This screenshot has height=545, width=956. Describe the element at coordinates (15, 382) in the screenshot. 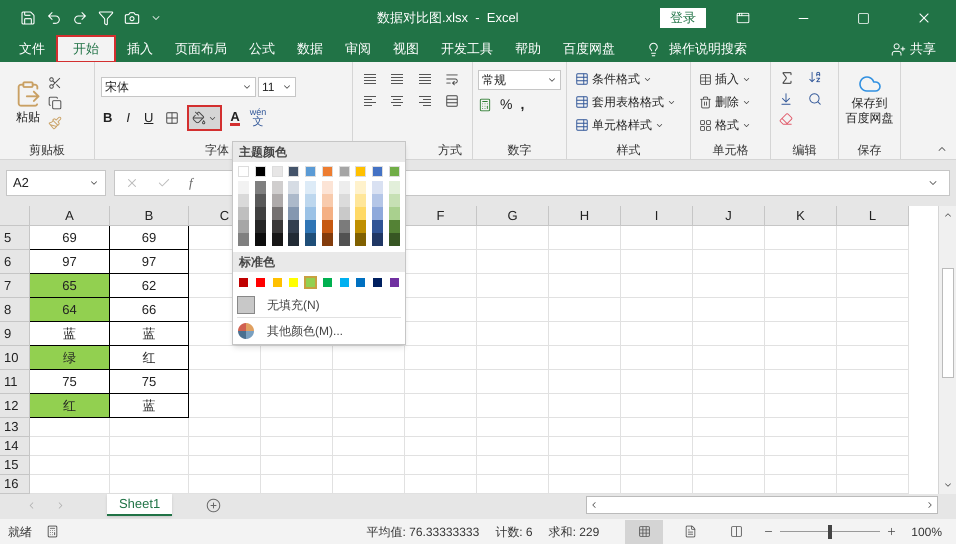

I see `row-header: 11` at that location.